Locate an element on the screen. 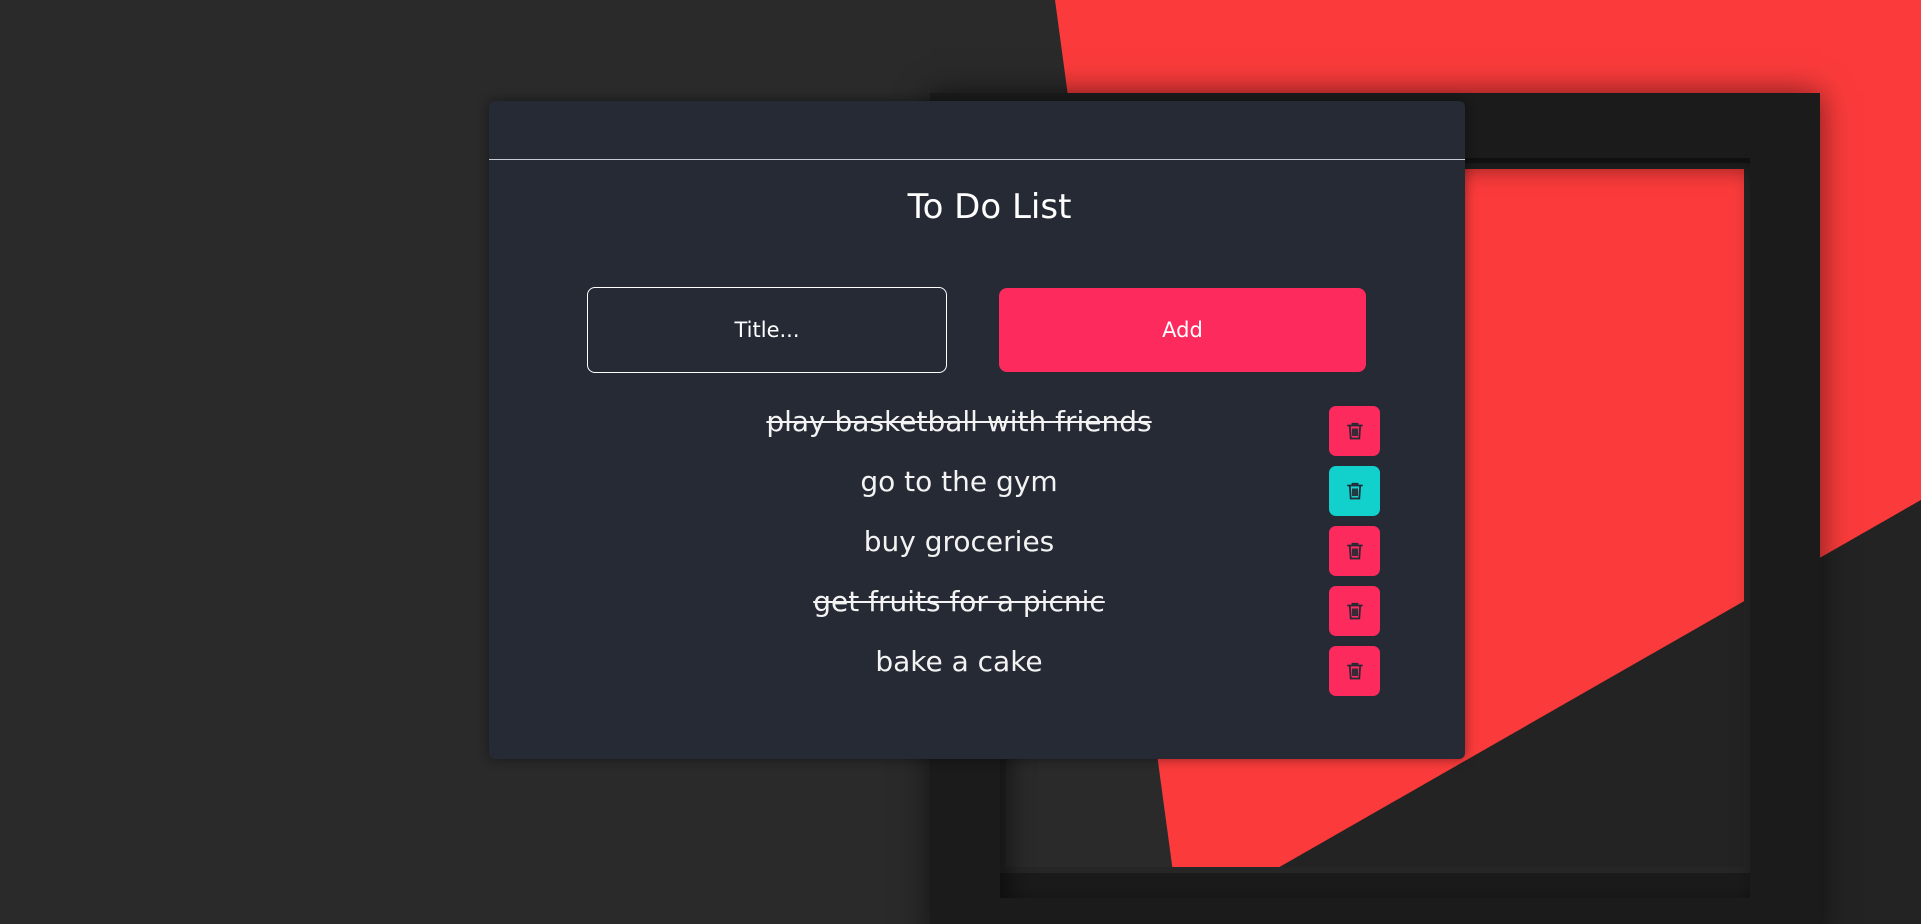  todo-item: play basketball with friends is located at coordinates (977, 434).